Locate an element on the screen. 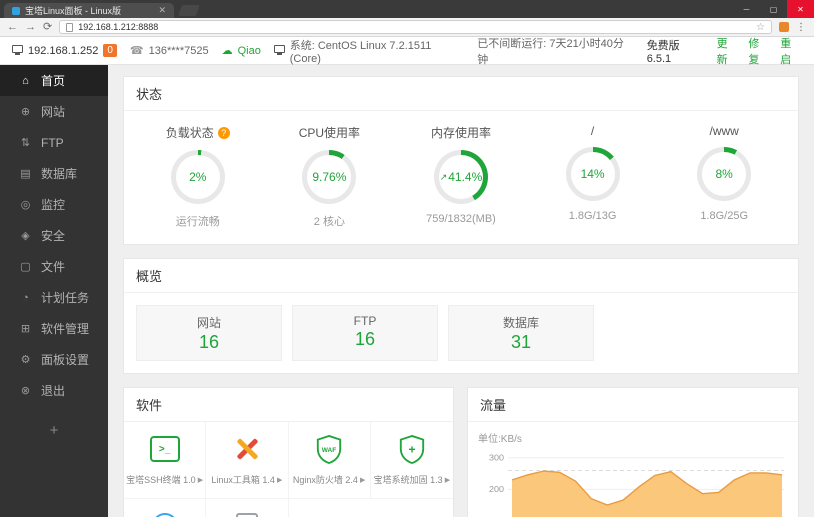  overview-label: FTP is located at coordinates (365, 321).